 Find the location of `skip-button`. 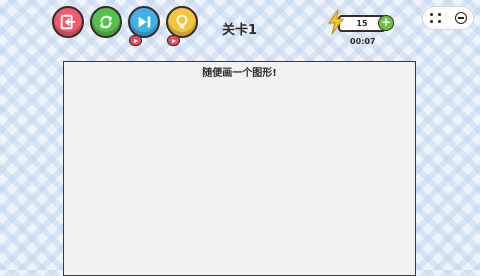

skip-button is located at coordinates (144, 22).